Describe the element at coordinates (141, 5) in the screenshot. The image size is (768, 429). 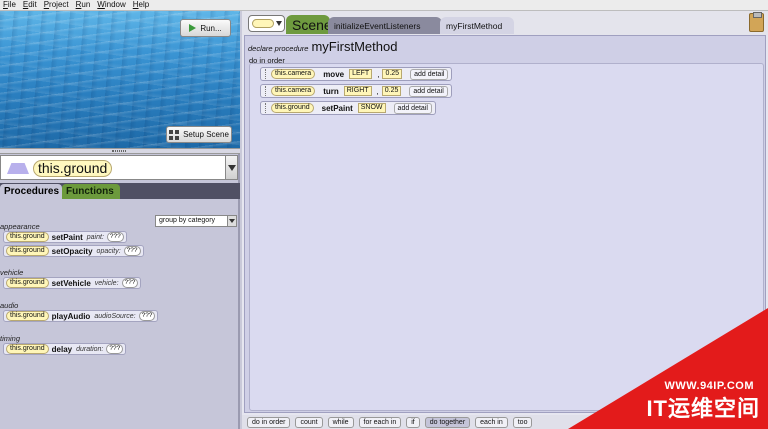
I see `menu-help: Help` at that location.